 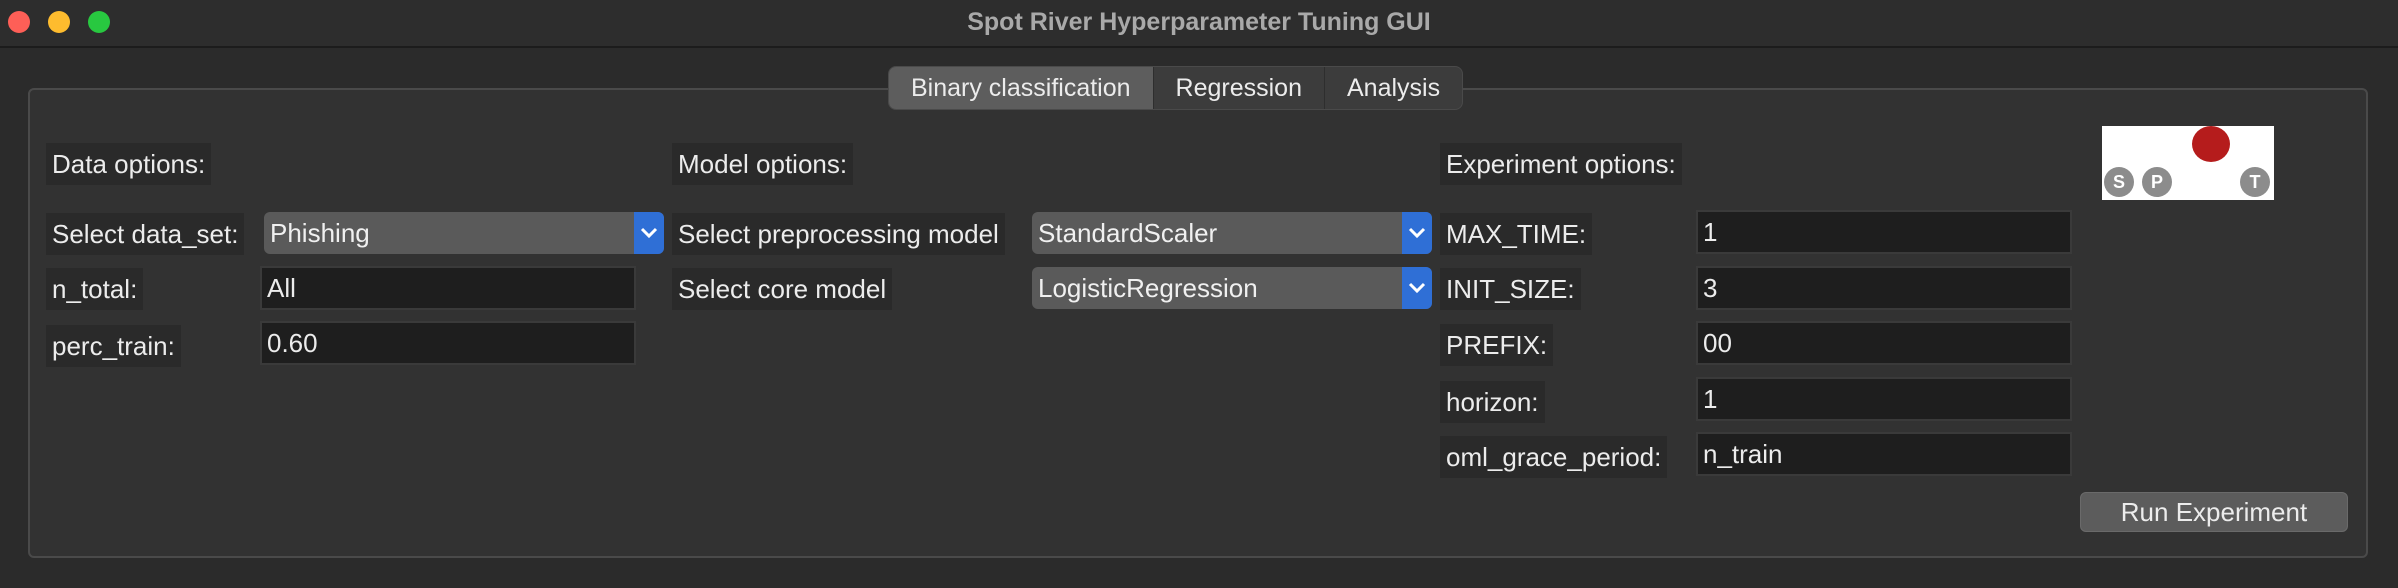 I want to click on prefix-input: 00, so click(x=1884, y=343).